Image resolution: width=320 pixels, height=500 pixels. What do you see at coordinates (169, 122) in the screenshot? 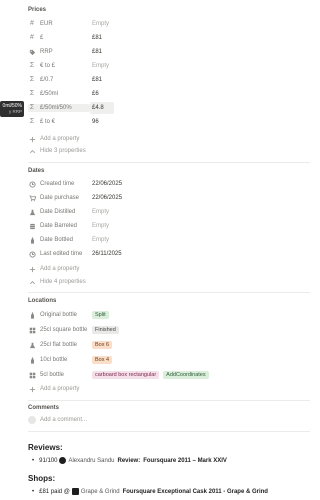
I see `property-row: Σ £ to € 96` at bounding box center [169, 122].